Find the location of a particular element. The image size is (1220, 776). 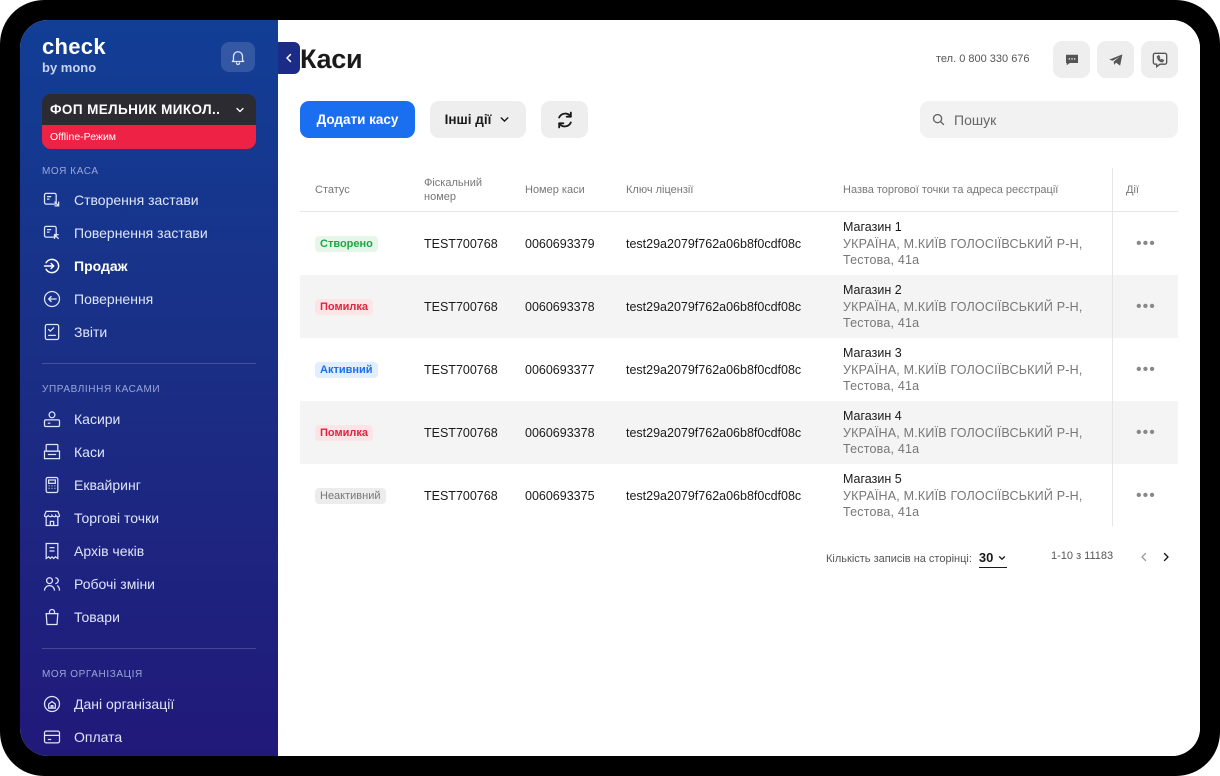

column-header-fiscal-number: Фіскальний номер is located at coordinates (464, 190).